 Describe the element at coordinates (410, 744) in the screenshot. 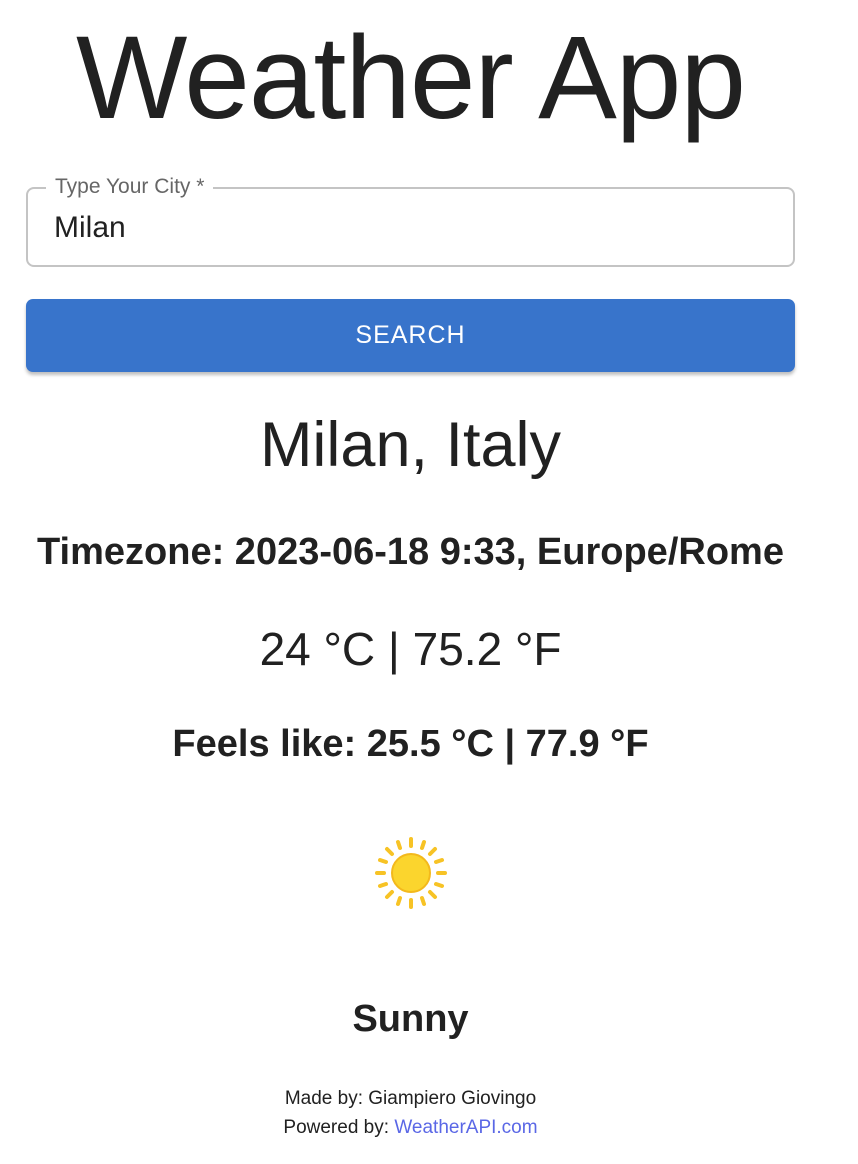

I see `feels-like-text: Feels like: 25.5 °C | 77.9 °F` at that location.